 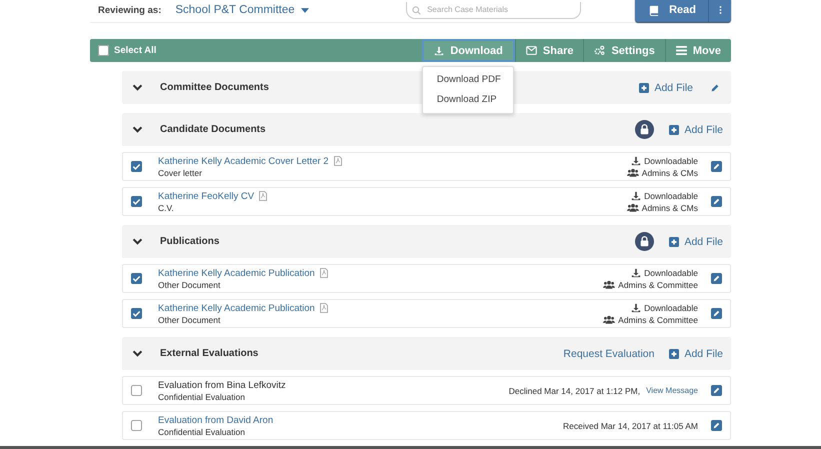 I want to click on settings-icon, so click(x=600, y=50).